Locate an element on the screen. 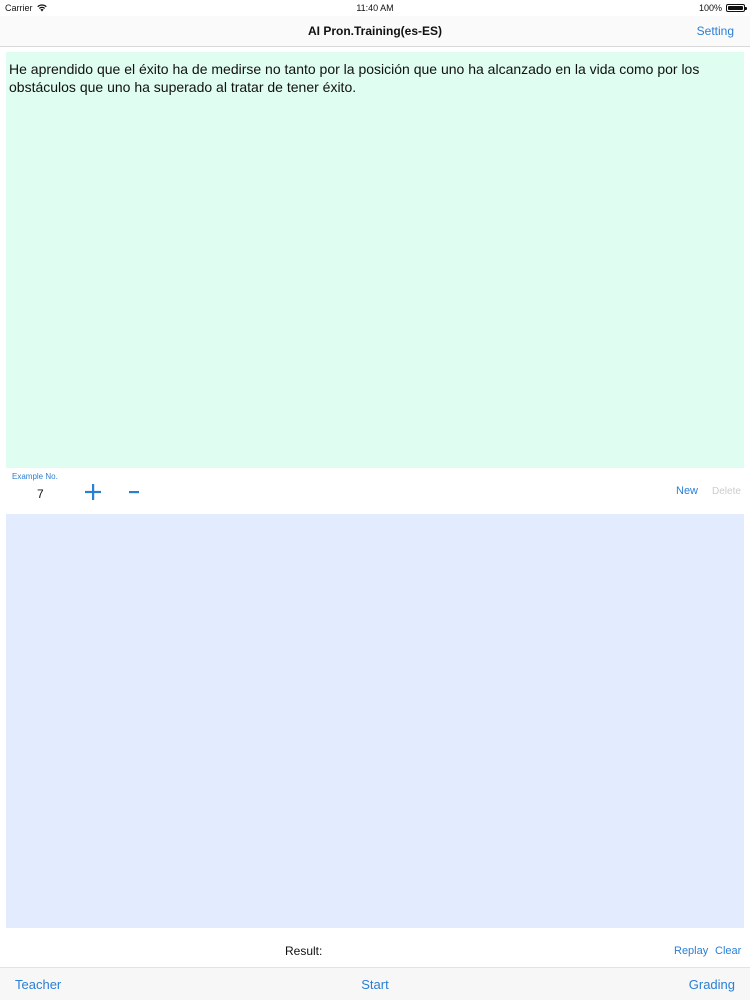 The width and height of the screenshot is (750, 1000). page-title: AI Pron.Training(es-ES) is located at coordinates (374, 31).